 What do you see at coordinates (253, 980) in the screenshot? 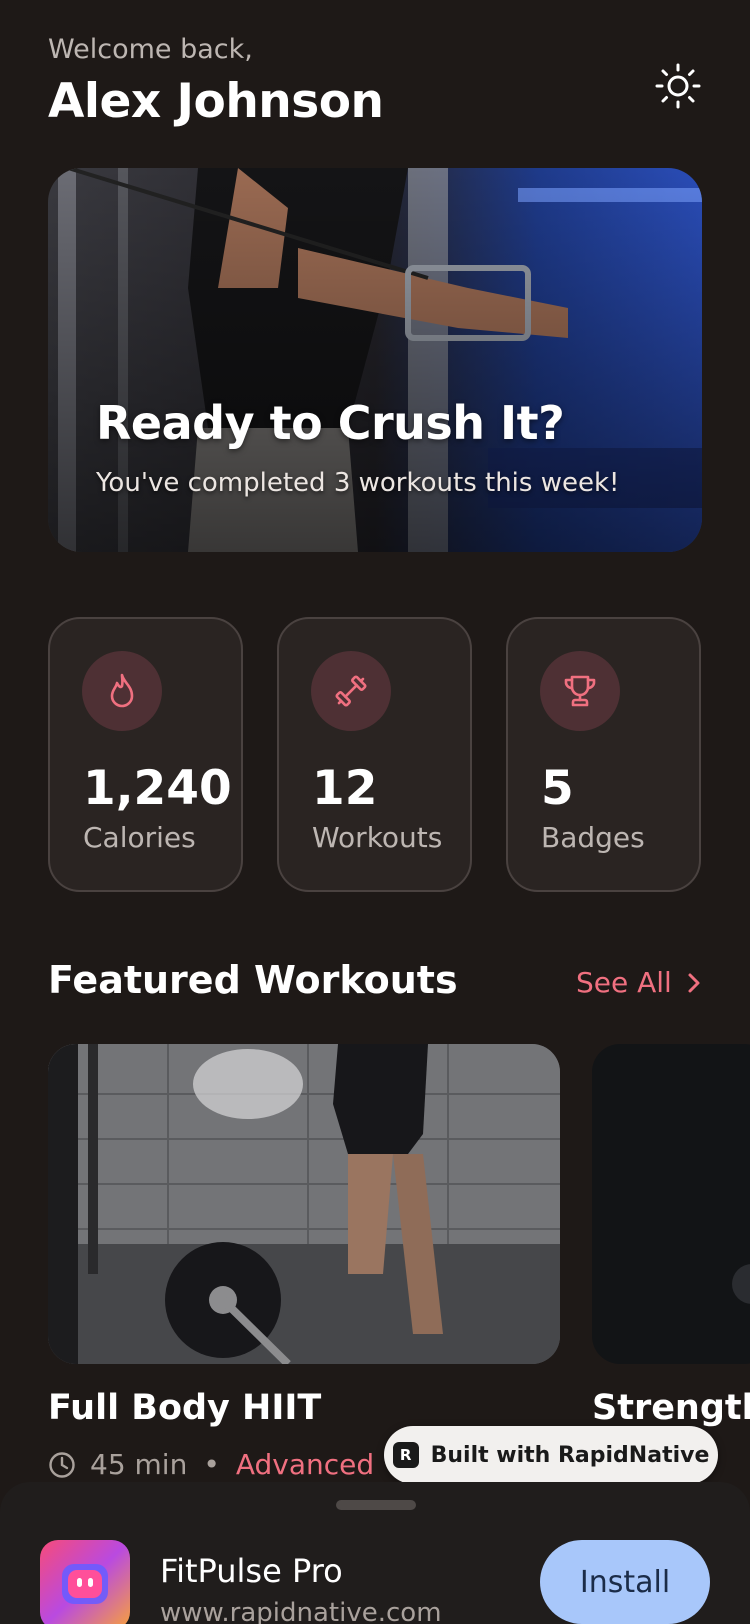
I see `section-title: Featured Workouts` at bounding box center [253, 980].